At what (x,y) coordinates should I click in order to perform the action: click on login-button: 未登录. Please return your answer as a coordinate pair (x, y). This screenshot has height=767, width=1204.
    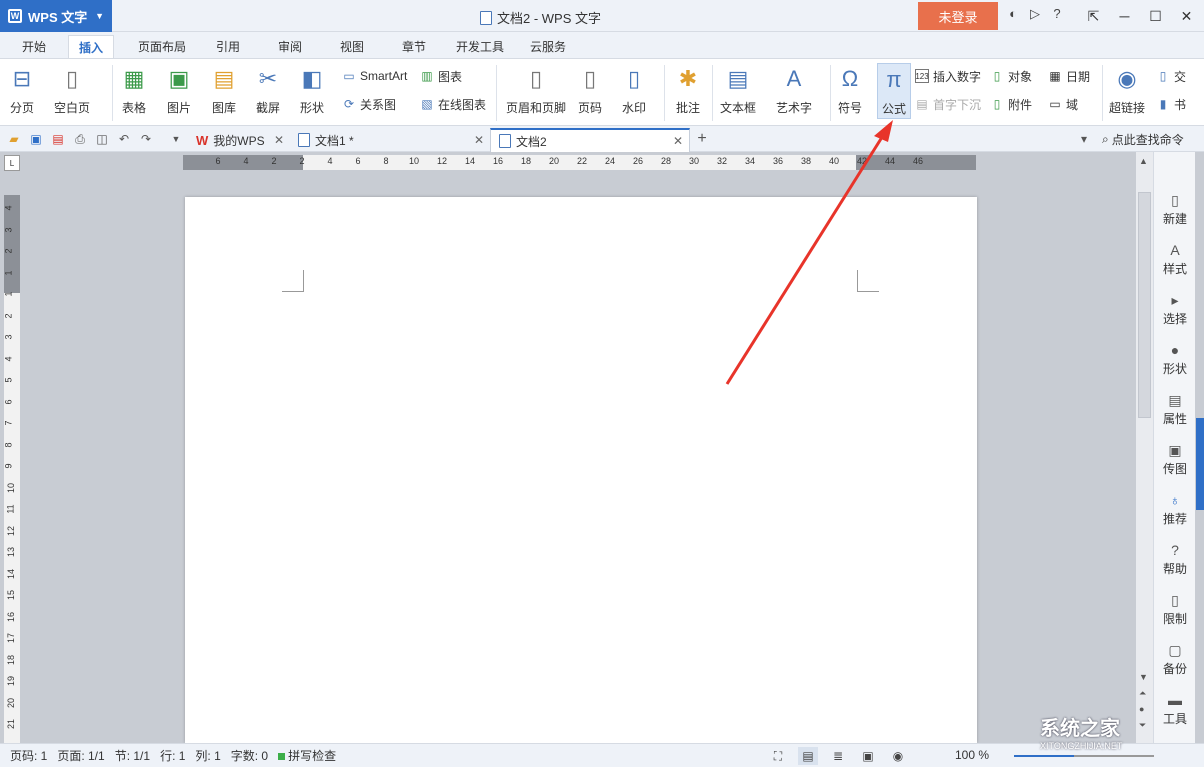
    Looking at the image, I should click on (958, 16).